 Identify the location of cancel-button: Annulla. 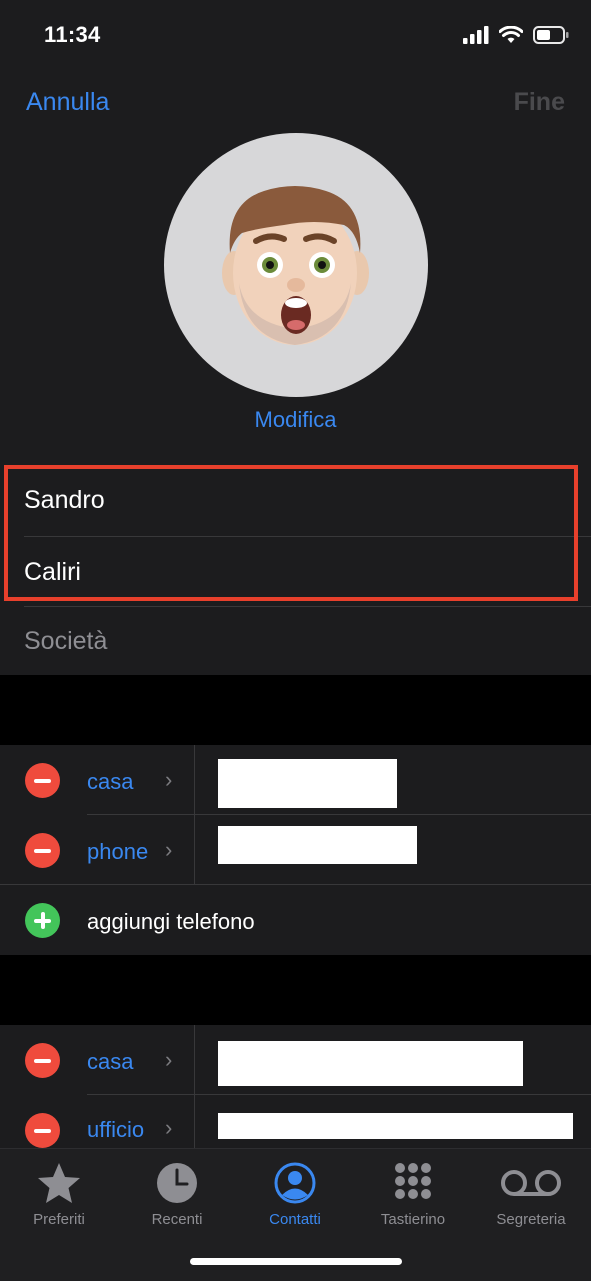
(67, 102).